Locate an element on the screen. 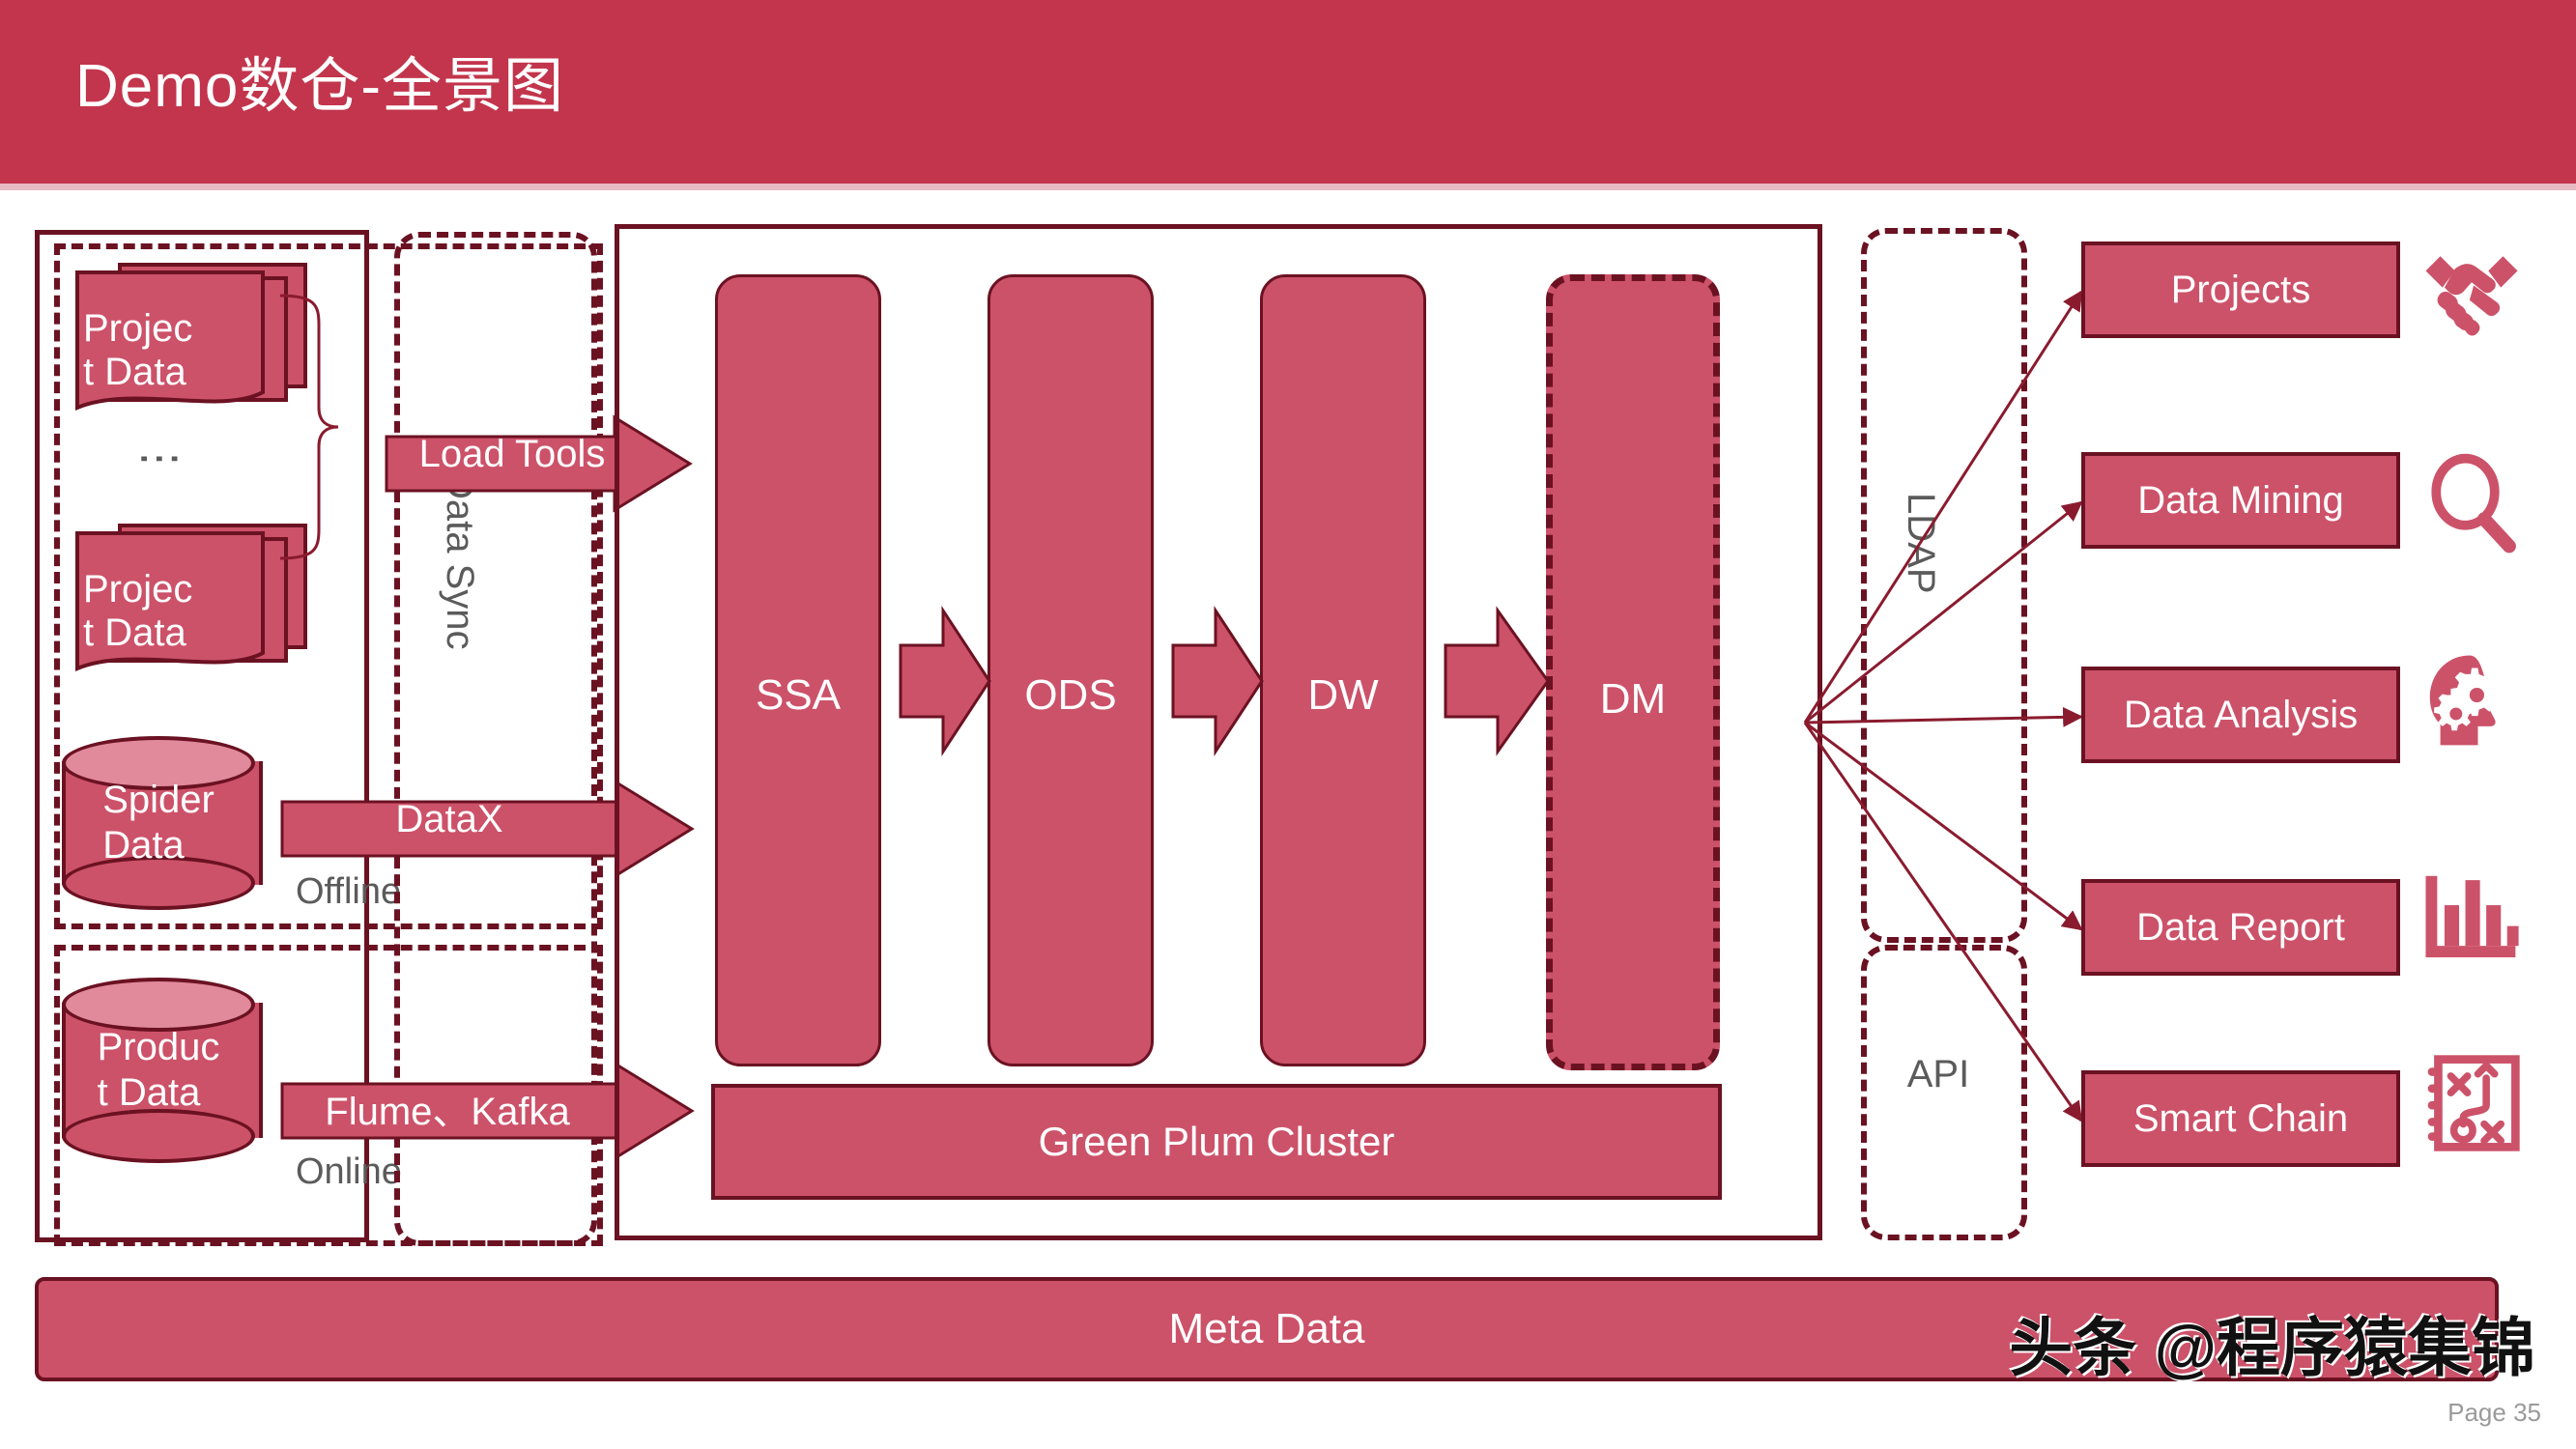  ldap-label: LDAP is located at coordinates (1921, 543).